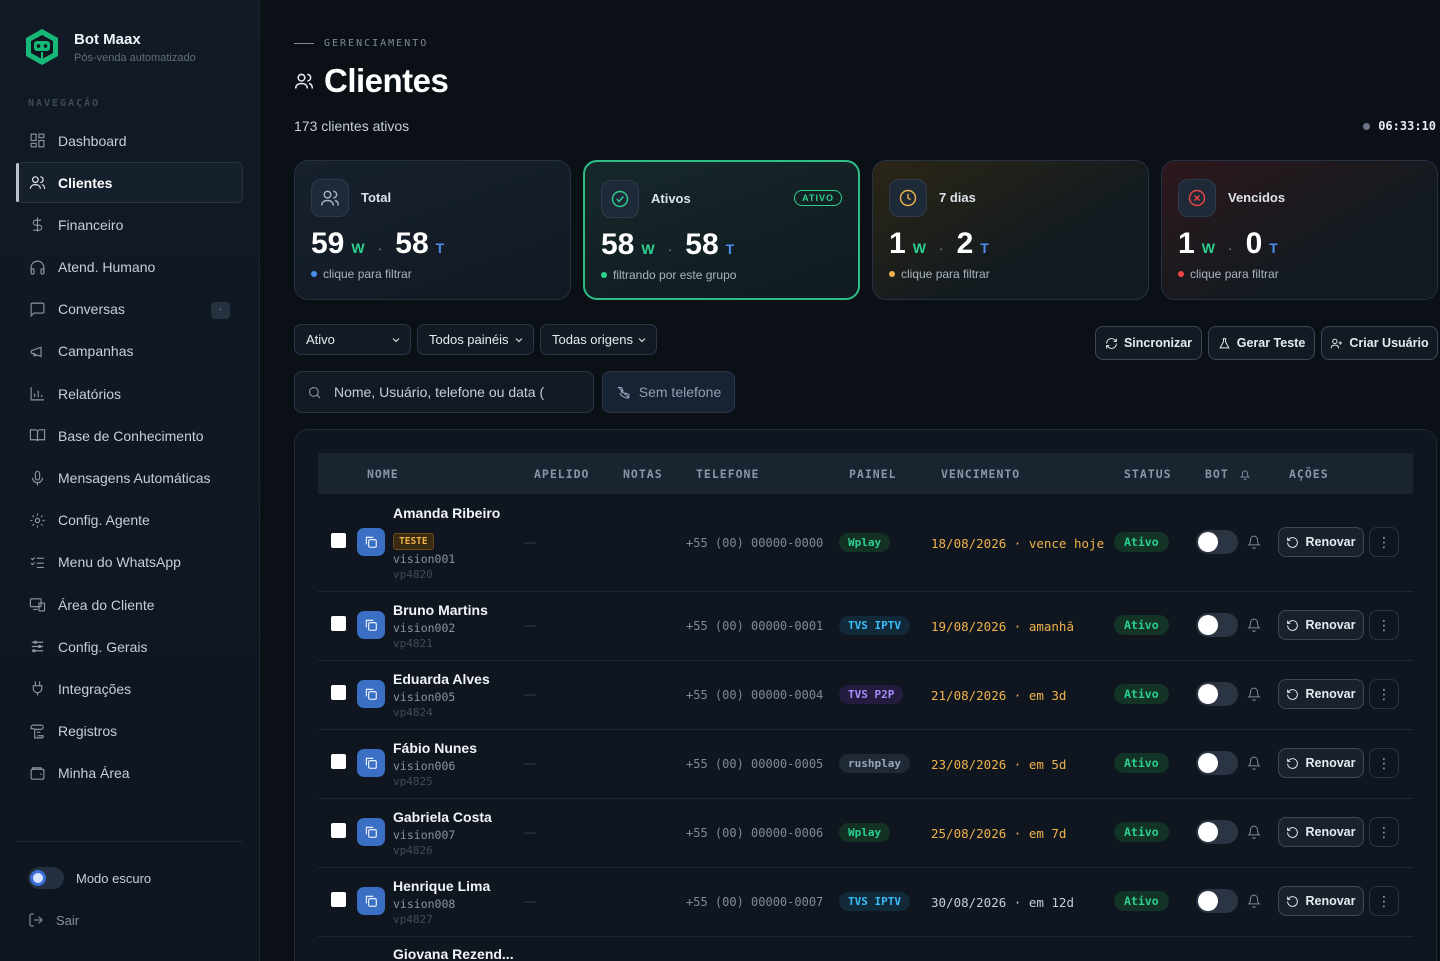 The width and height of the screenshot is (1440, 961). I want to click on dark-mode-switch, so click(46, 878).